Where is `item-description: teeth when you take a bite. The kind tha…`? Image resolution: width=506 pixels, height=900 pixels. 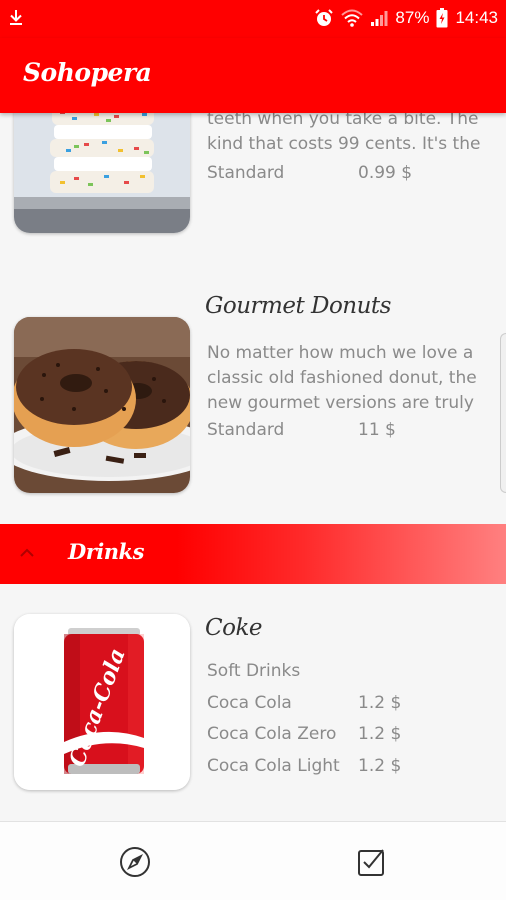 item-description: teeth when you take a bite. The kind tha… is located at coordinates (349, 135).